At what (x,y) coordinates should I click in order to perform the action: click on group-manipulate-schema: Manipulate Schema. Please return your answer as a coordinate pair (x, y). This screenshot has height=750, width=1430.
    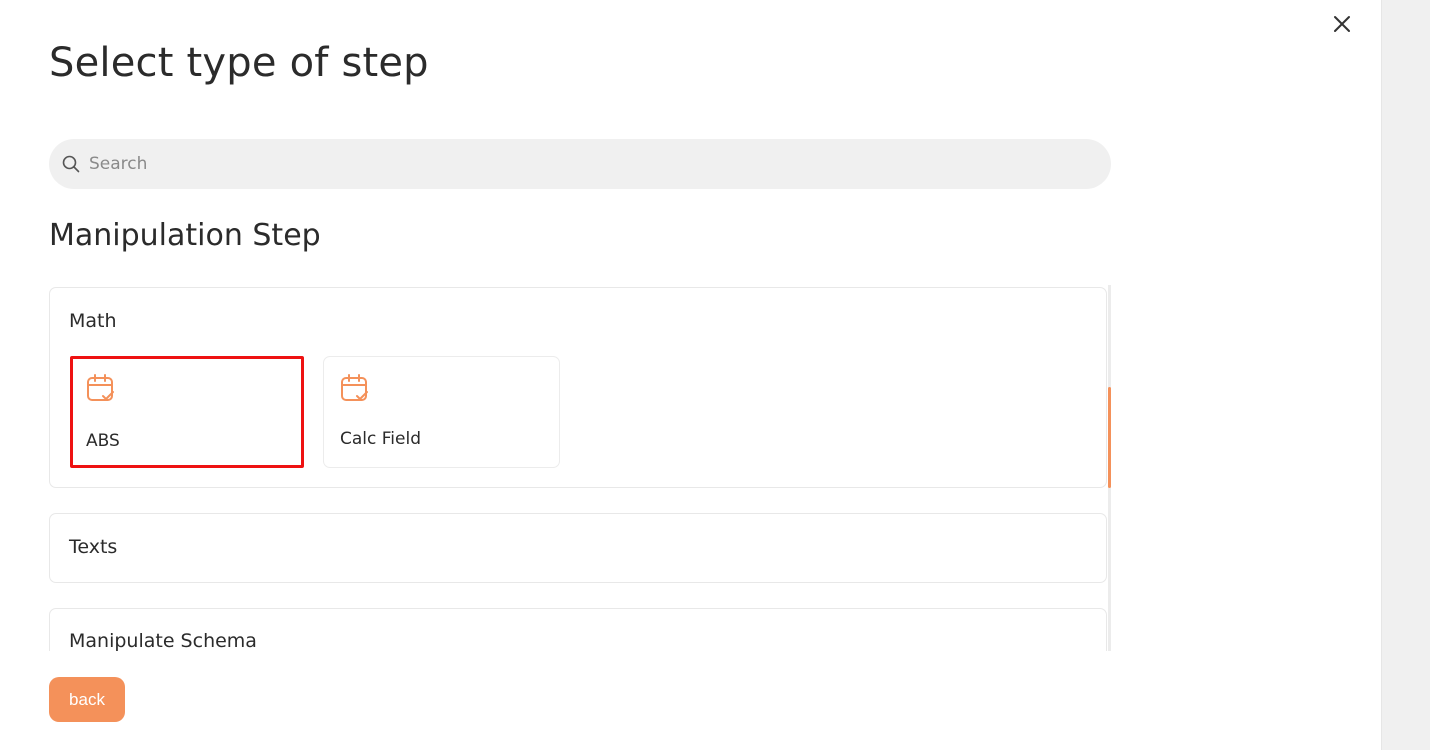
    Looking at the image, I should click on (578, 629).